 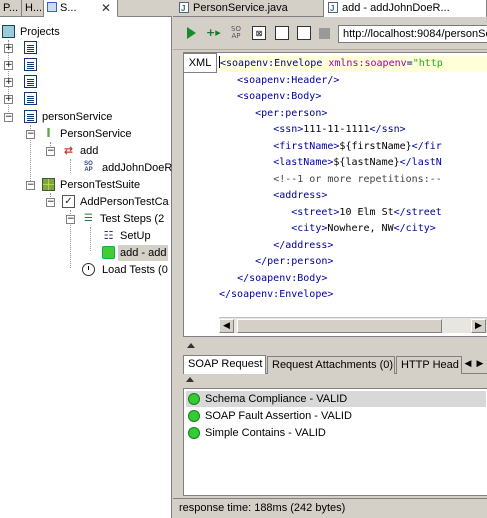 I want to click on xml-token: 111-11-1111, so click(x=336, y=129).